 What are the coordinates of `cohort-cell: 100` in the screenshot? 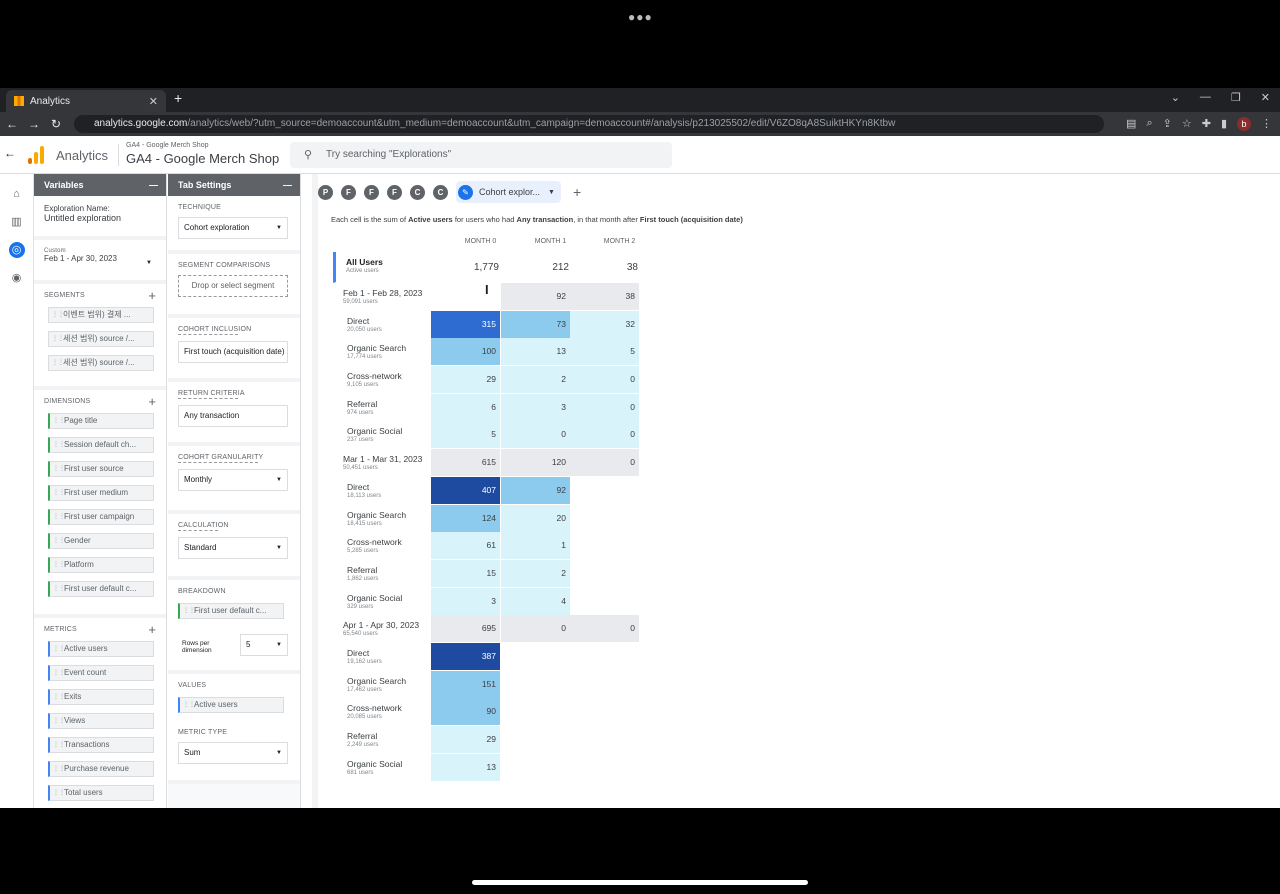 It's located at (465, 352).